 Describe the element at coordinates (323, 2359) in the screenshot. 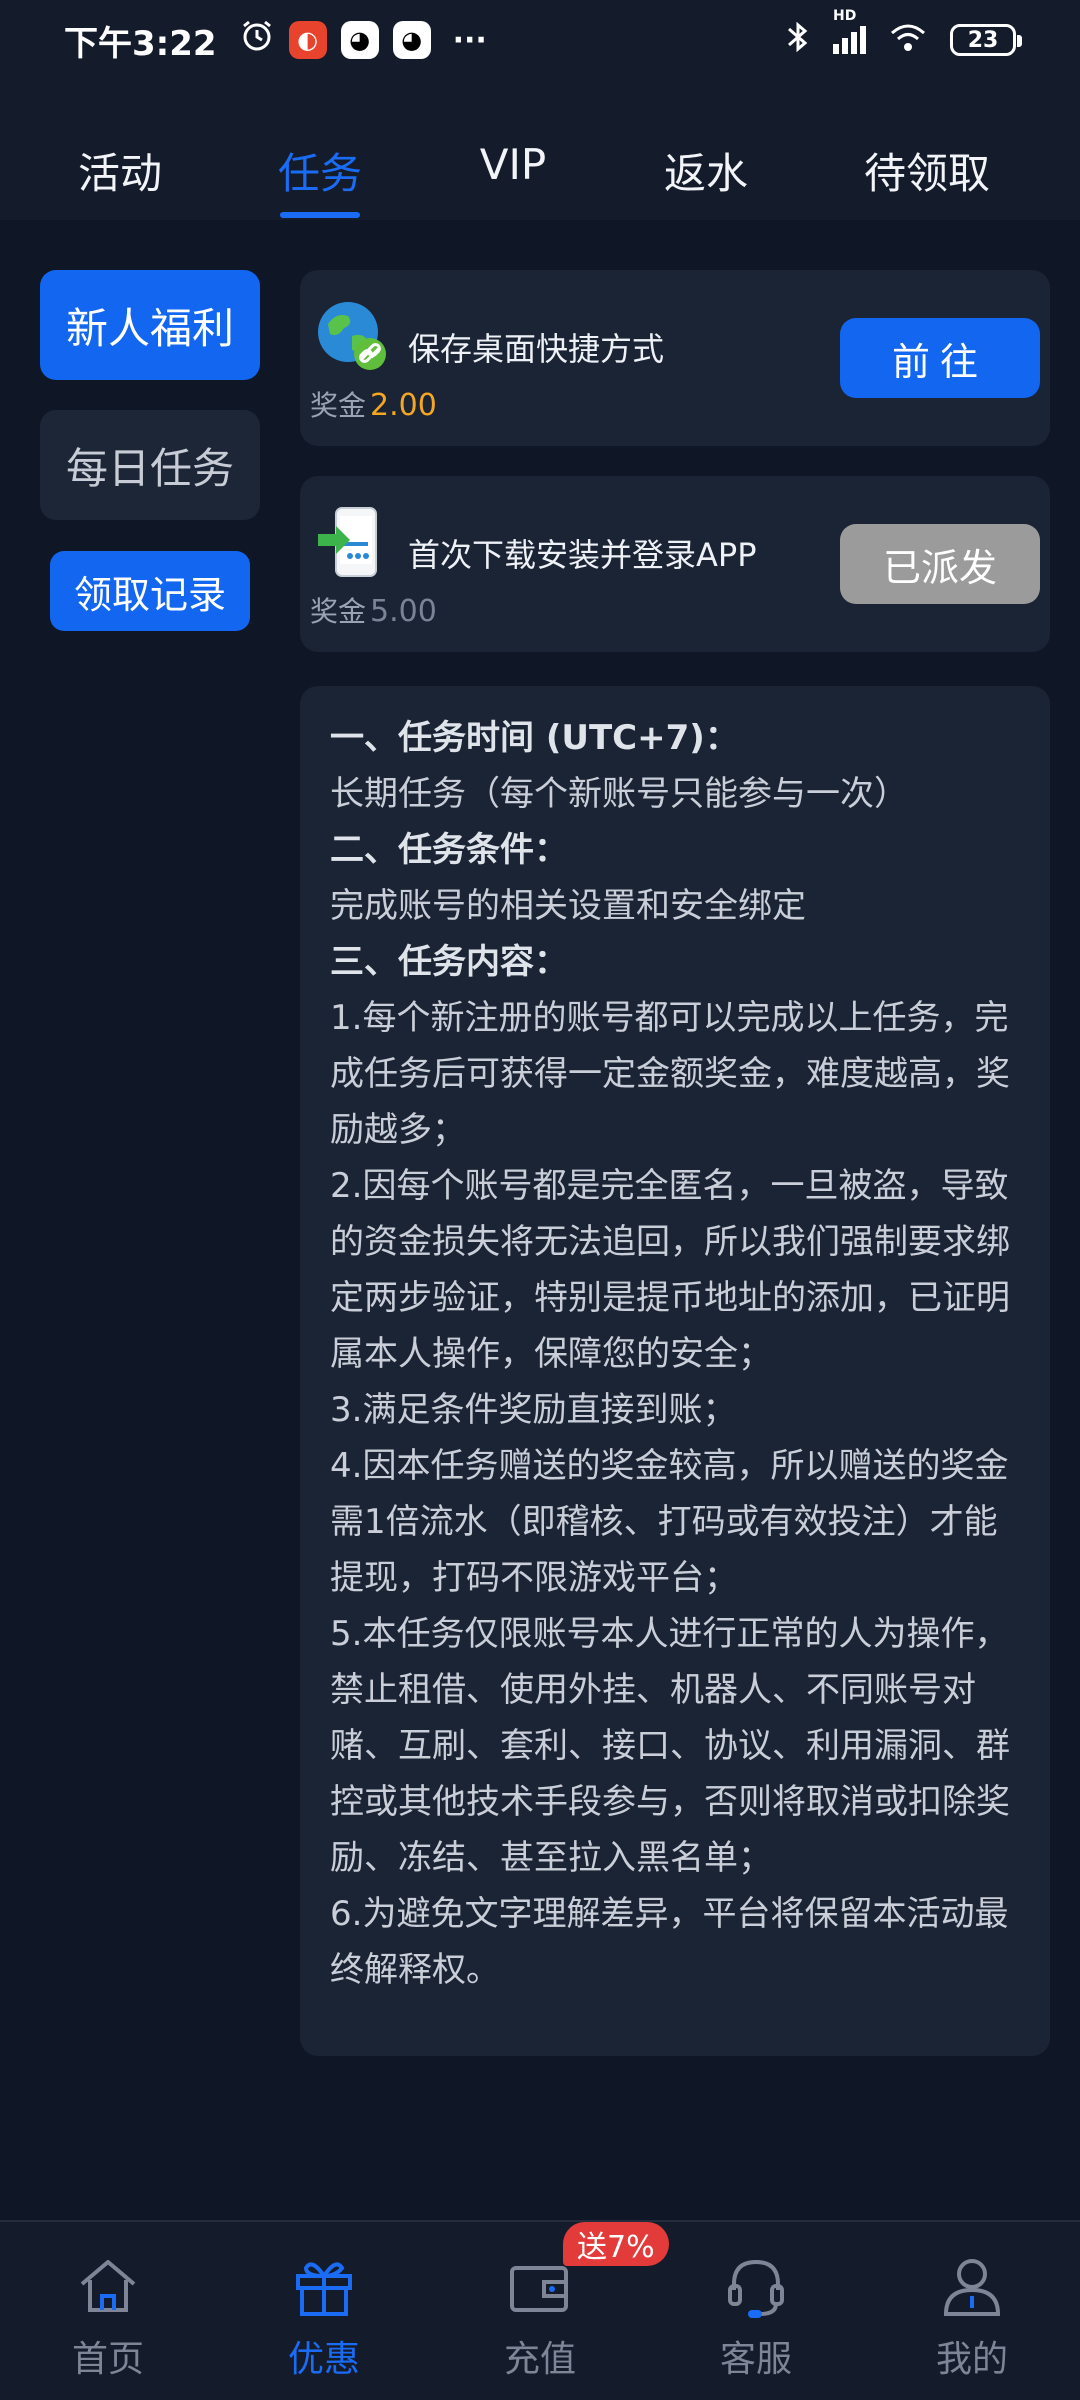

I see `nav-label: 优惠` at that location.